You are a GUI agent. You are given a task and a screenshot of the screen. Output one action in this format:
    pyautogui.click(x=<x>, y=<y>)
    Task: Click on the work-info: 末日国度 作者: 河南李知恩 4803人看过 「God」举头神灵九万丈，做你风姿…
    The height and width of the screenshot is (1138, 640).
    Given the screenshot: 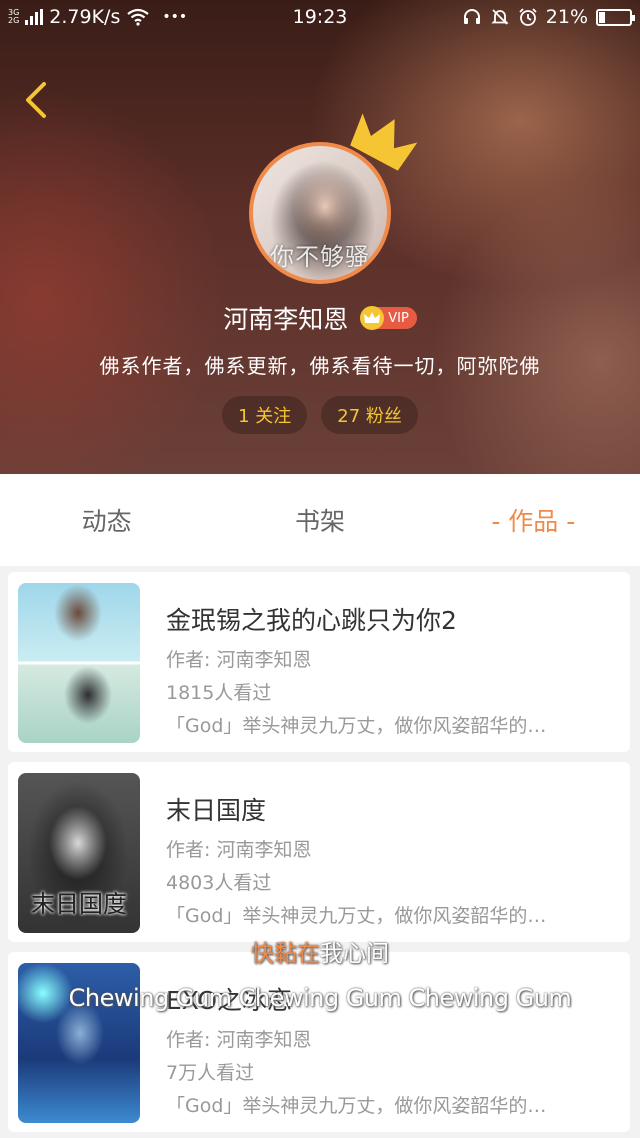 What is the action you would take?
    pyautogui.click(x=393, y=850)
    